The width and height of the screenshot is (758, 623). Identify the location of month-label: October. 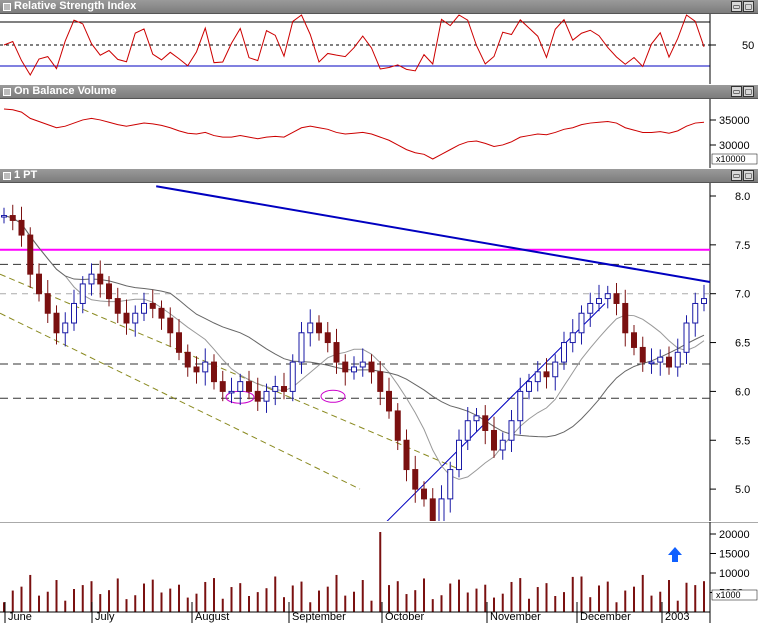
(404, 617).